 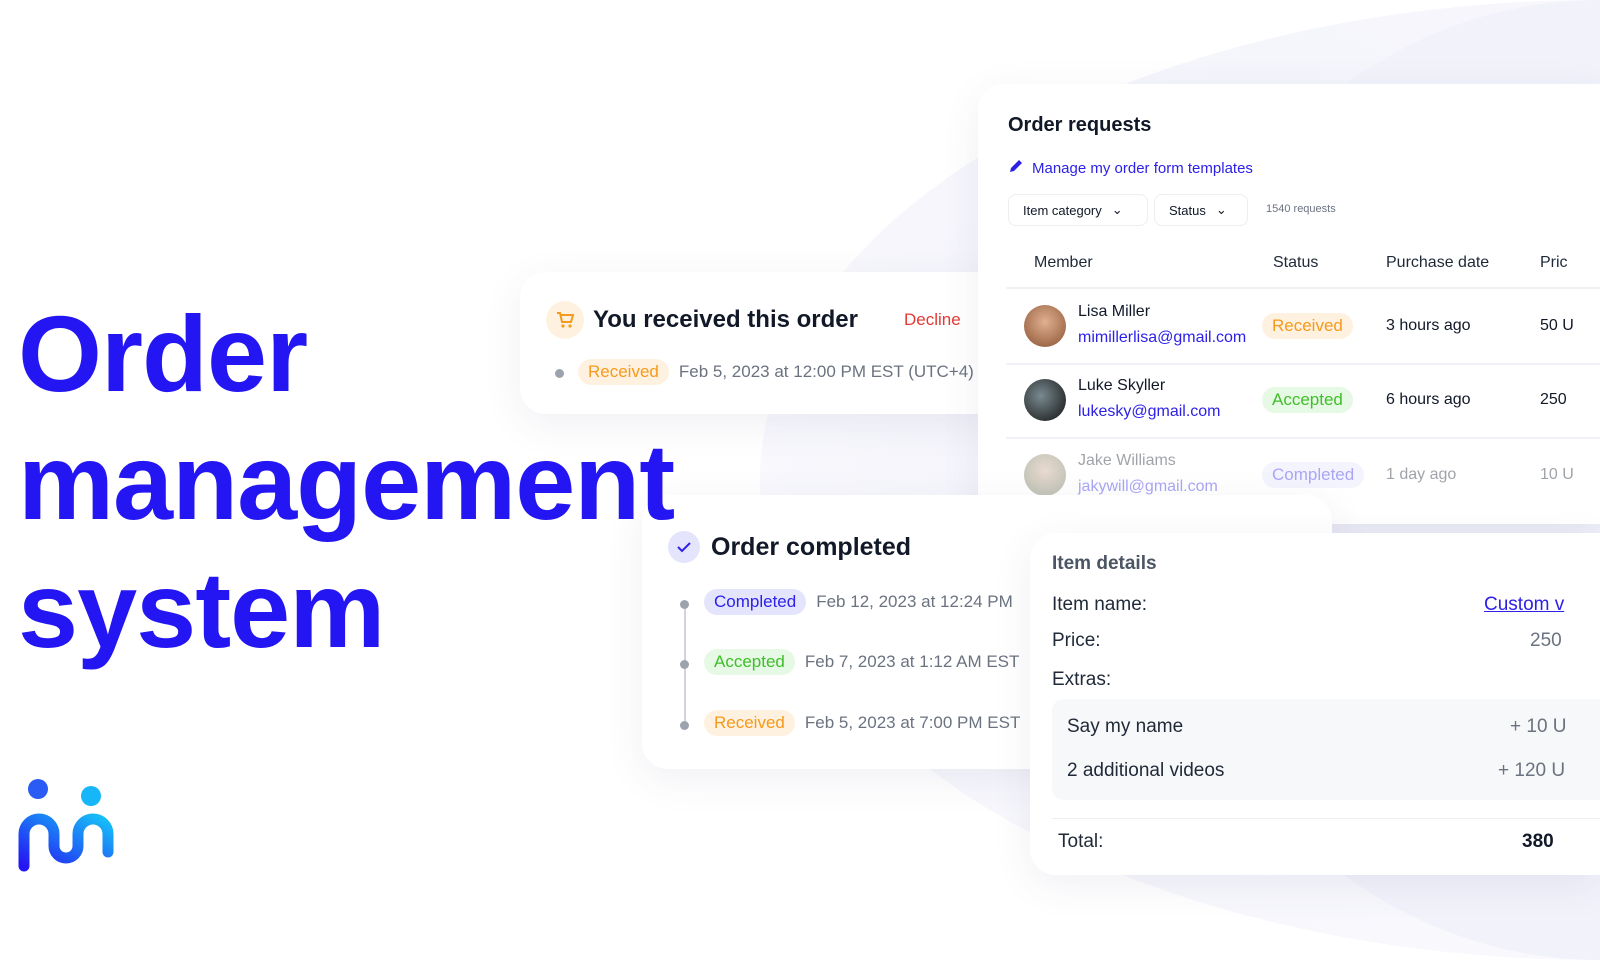 What do you see at coordinates (912, 722) in the screenshot?
I see `status-date: Feb 5, 2023 at 7:00 PM EST` at bounding box center [912, 722].